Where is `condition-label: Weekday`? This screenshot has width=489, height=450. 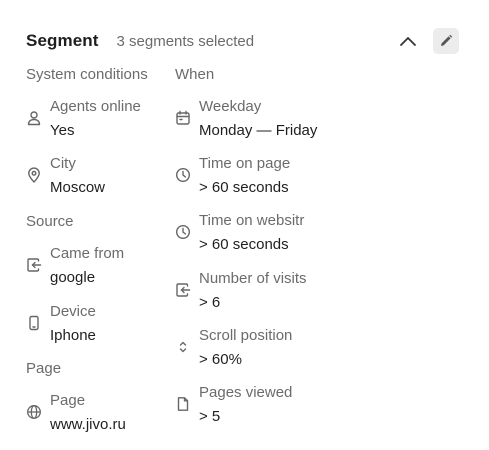
condition-label: Weekday is located at coordinates (230, 106).